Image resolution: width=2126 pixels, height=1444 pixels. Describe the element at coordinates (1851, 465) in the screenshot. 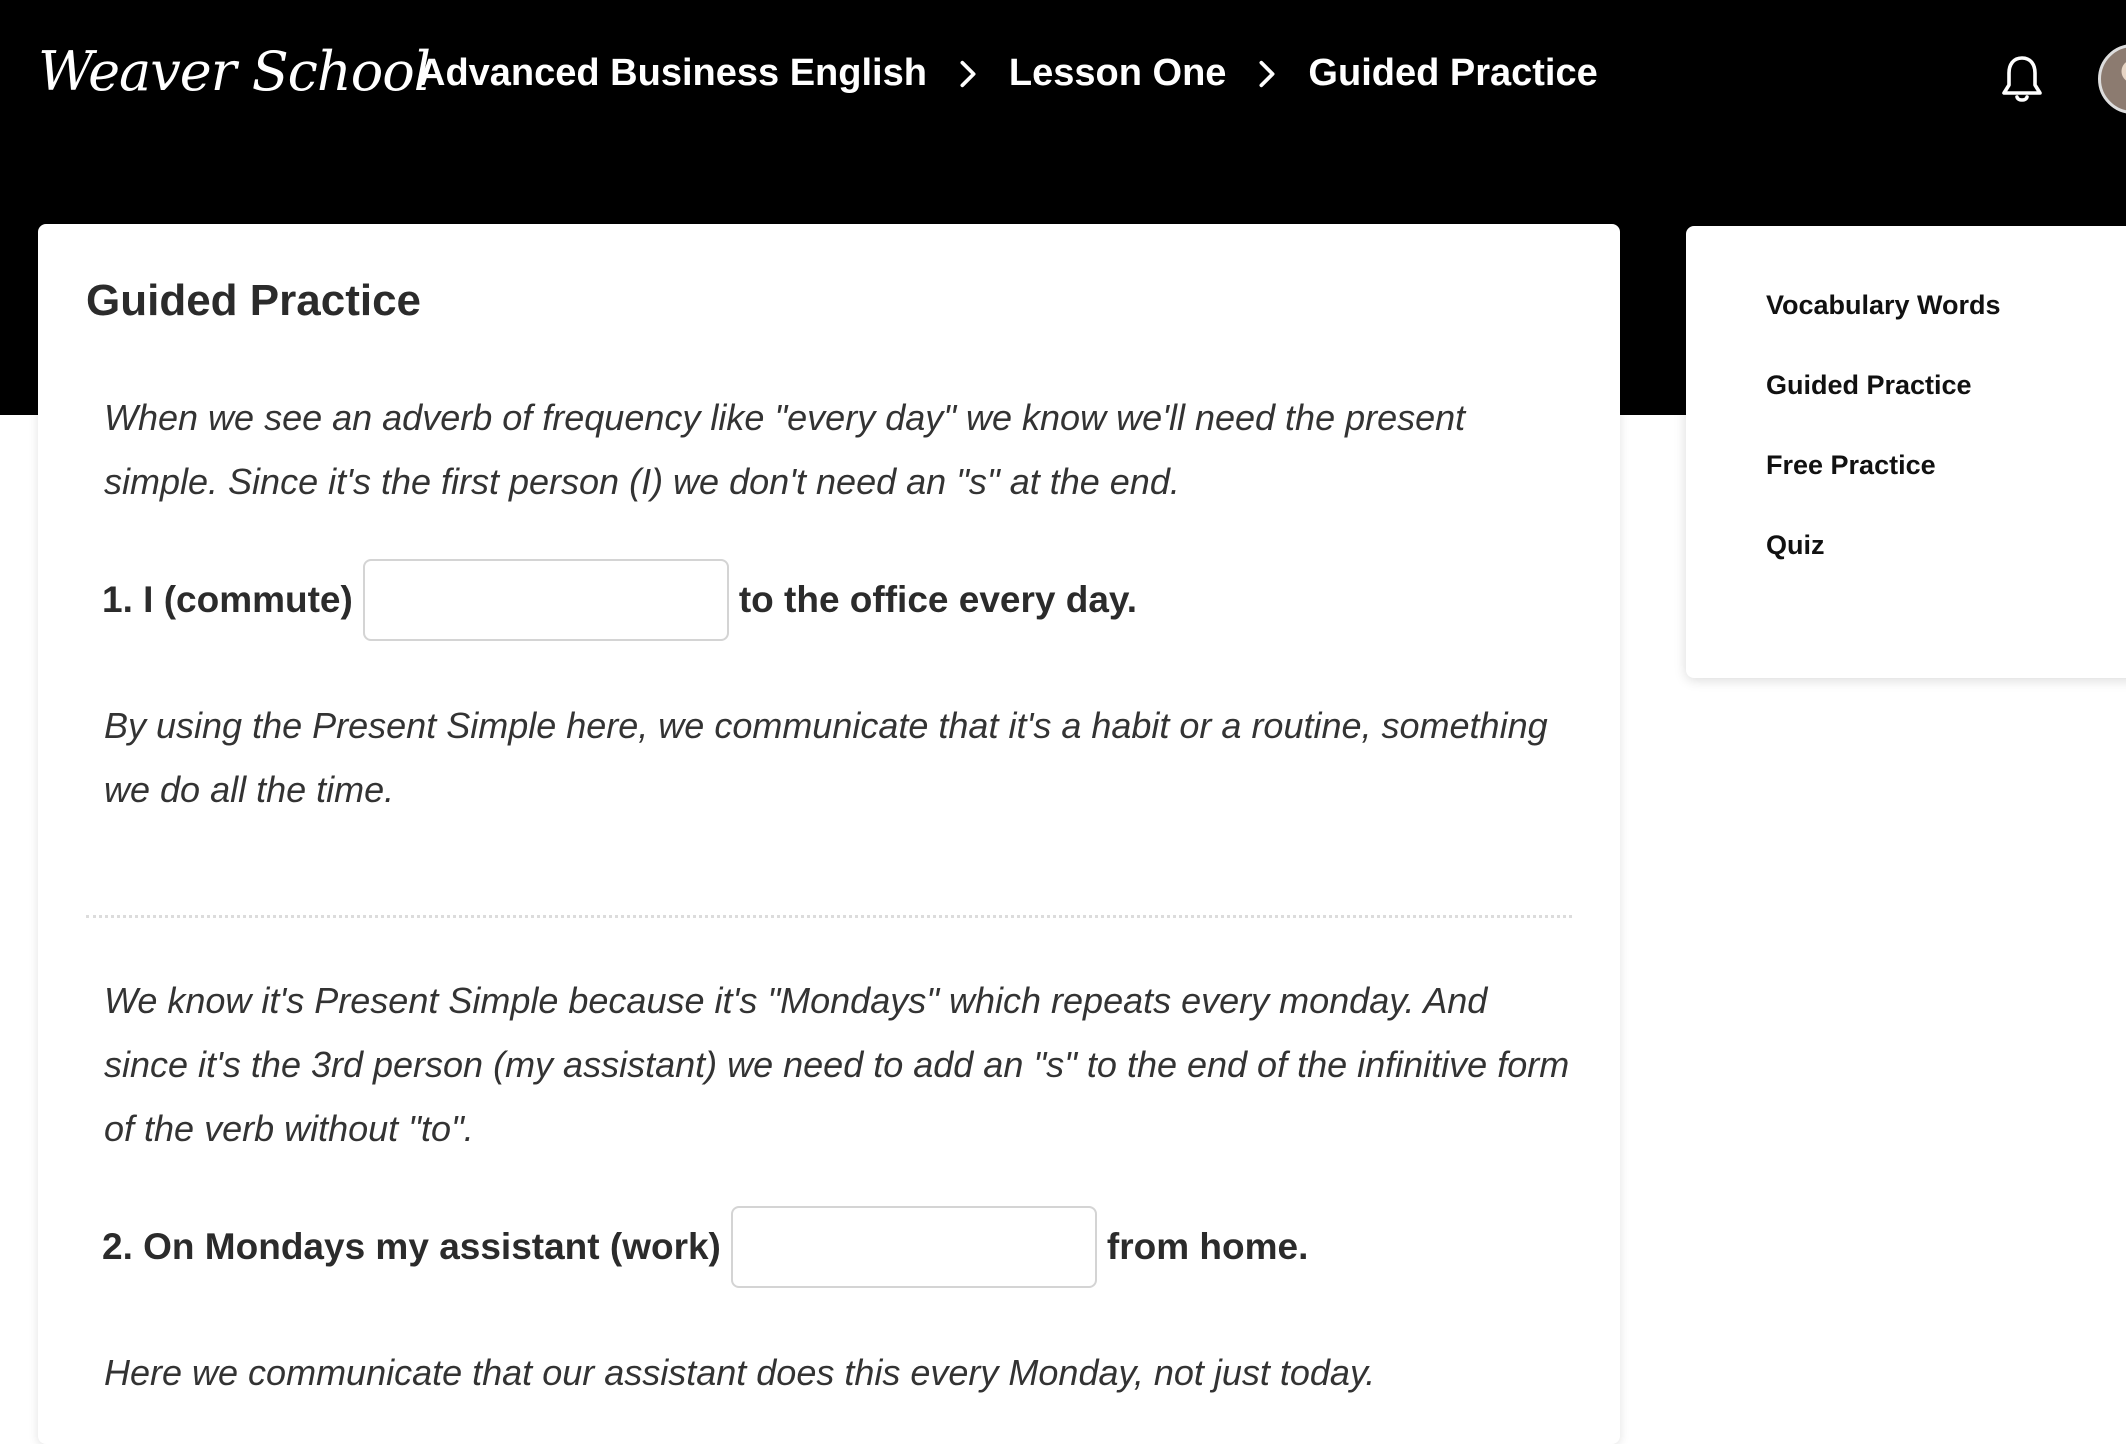

I see `sidebar-item-free-practice: Free Practice` at that location.